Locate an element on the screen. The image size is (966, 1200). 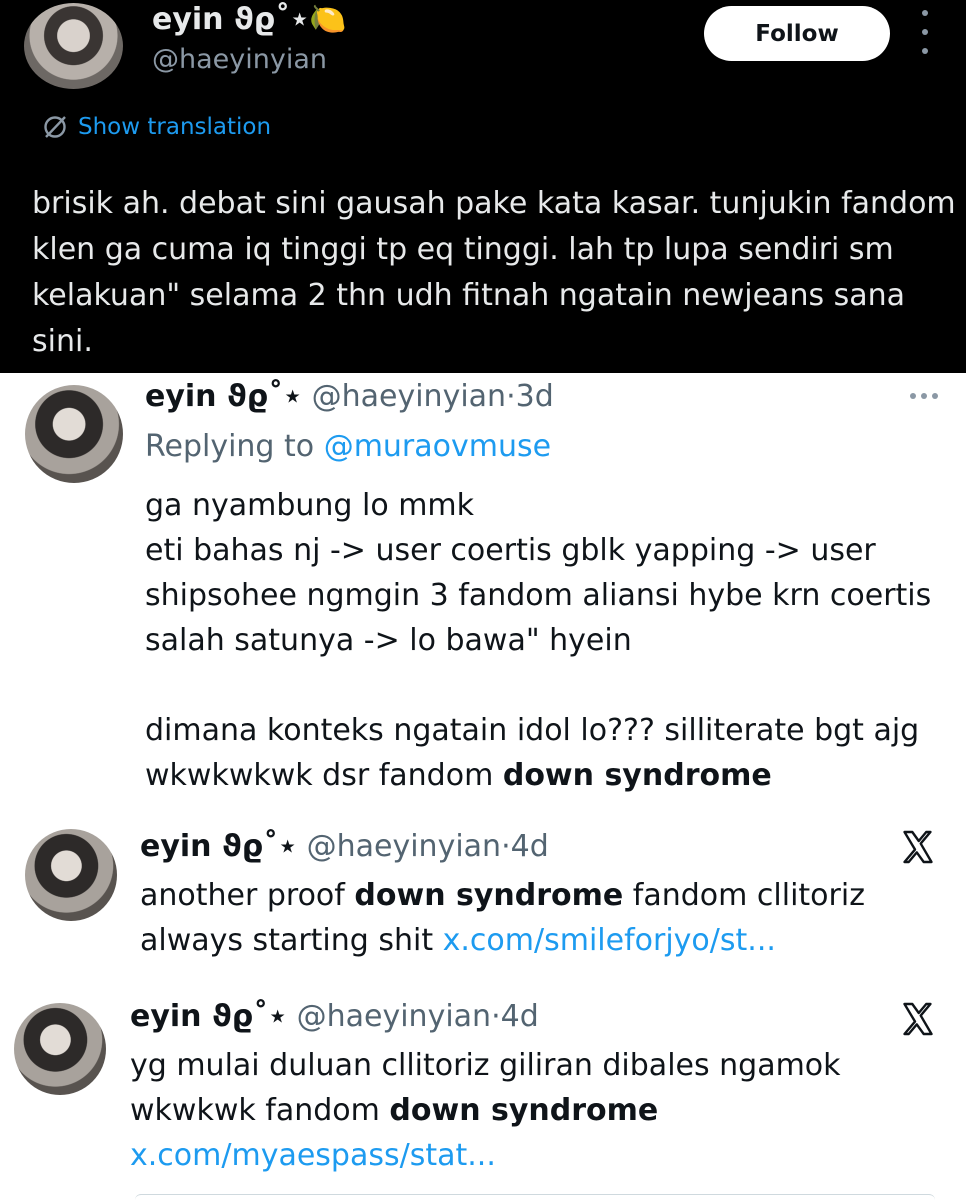
show-translation-label: Show translation is located at coordinates (175, 127).